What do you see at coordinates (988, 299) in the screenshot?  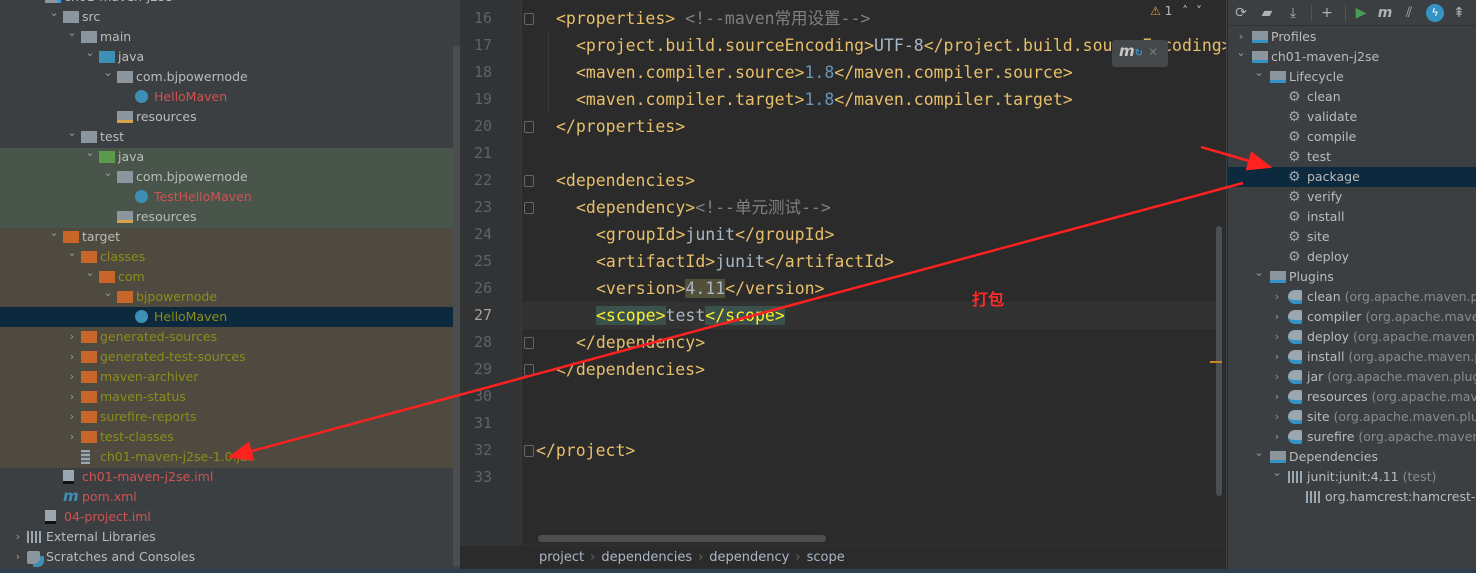 I see `annotation-label: 打包` at bounding box center [988, 299].